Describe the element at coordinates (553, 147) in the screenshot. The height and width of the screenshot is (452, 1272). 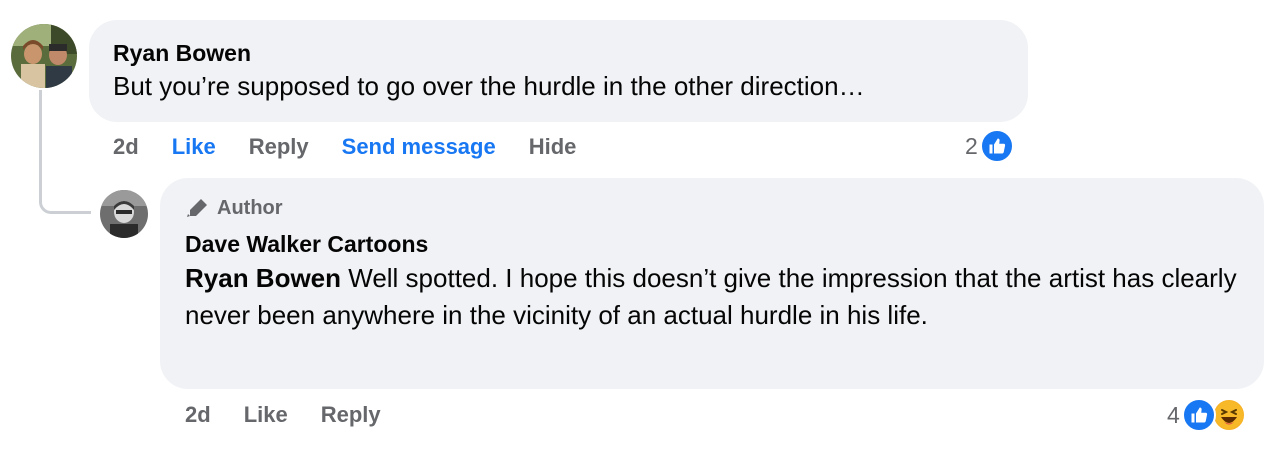
I see `hide-button: Hide` at that location.